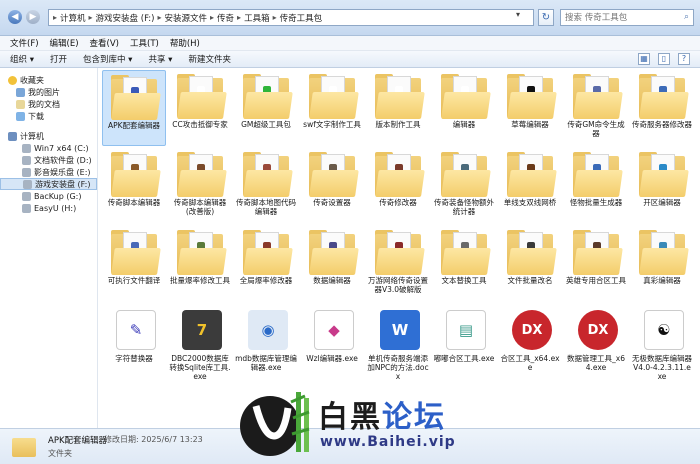 The image size is (700, 464). Describe the element at coordinates (332, 342) in the screenshot. I see `file-item: ◆ Wzl编辑器.exe` at that location.